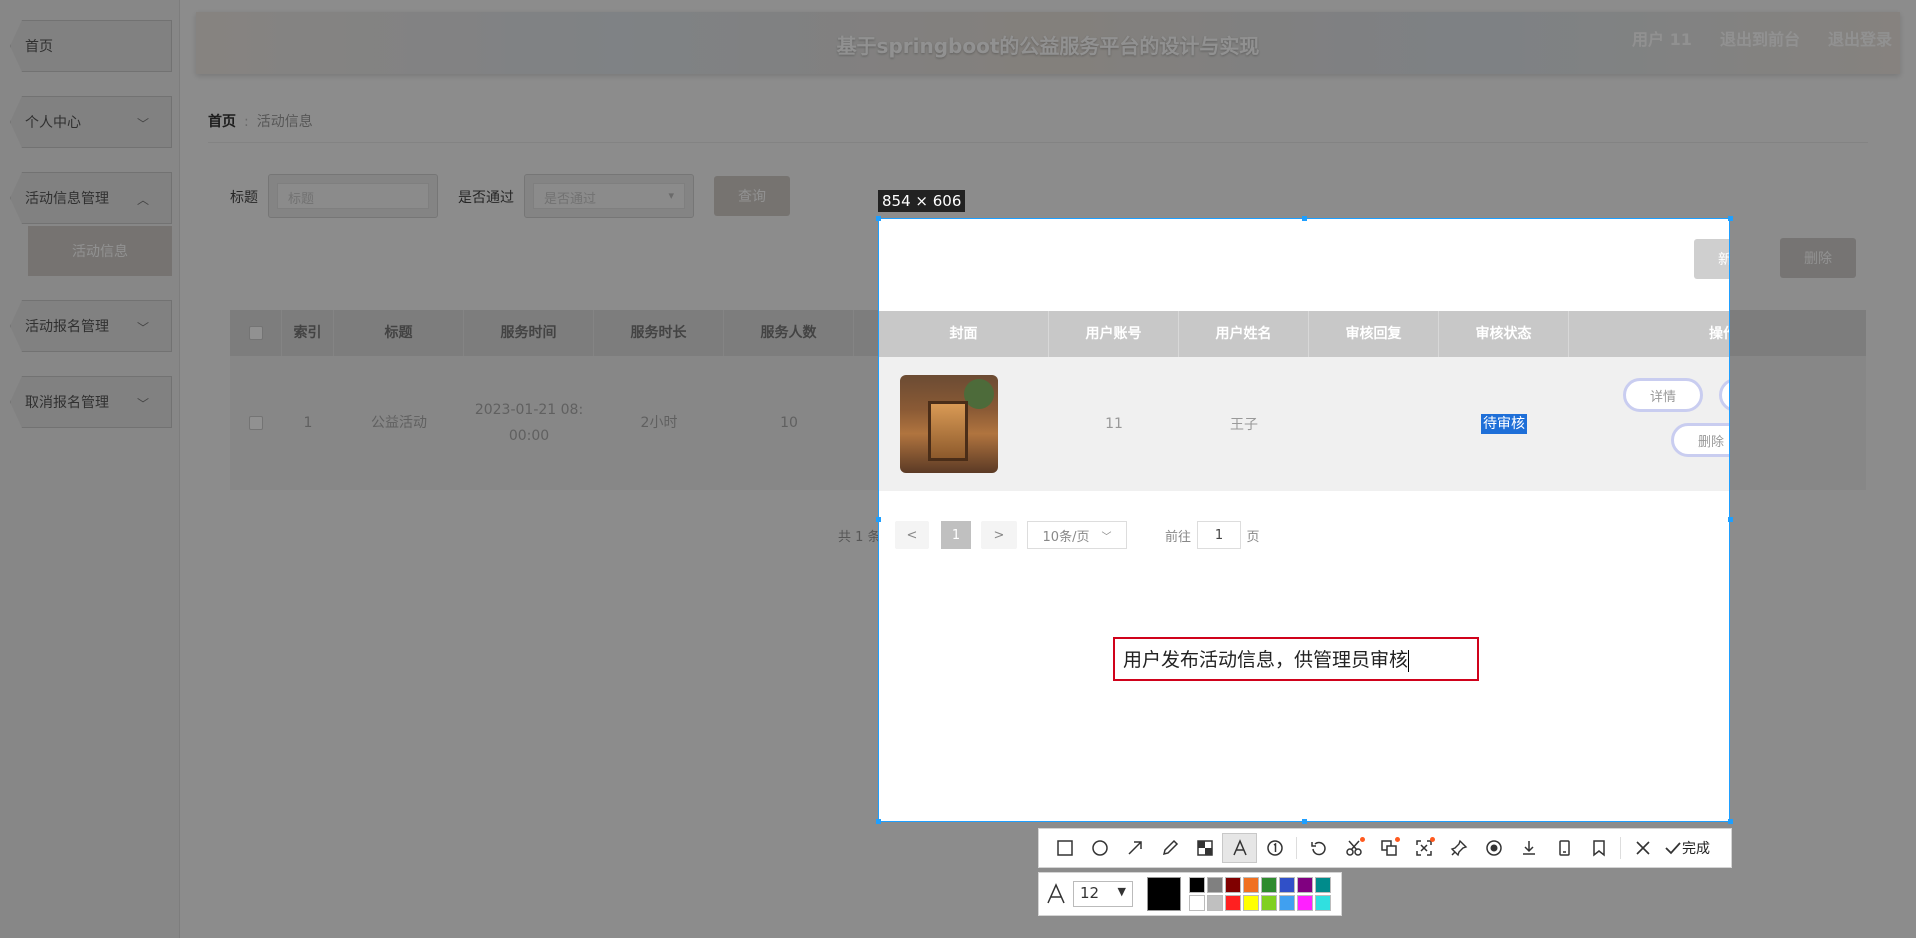  Describe the element at coordinates (1114, 334) in the screenshot. I see `col-account: 用户账号` at that location.